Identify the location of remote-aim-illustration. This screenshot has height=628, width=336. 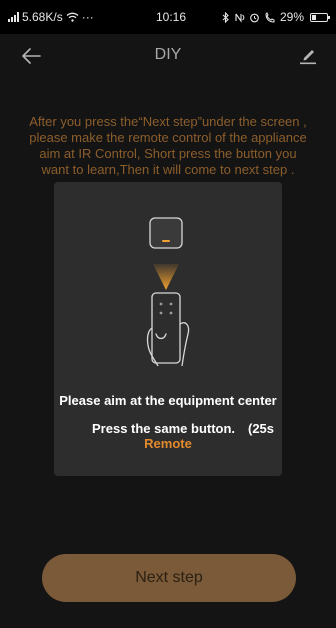
(168, 291).